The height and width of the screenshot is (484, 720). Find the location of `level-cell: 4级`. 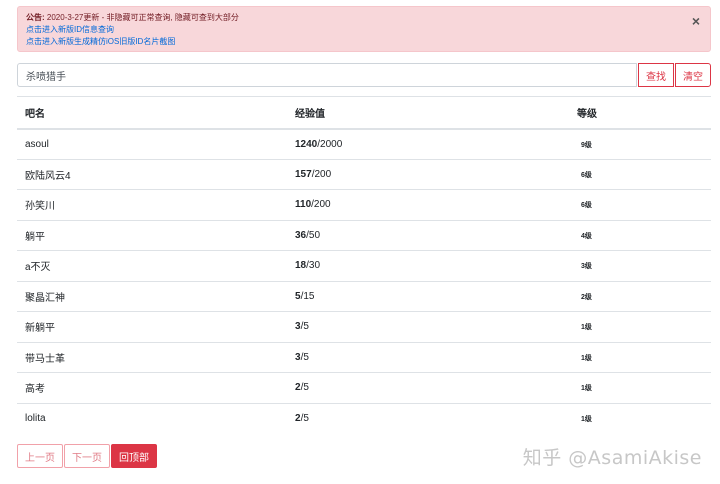

level-cell: 4级 is located at coordinates (640, 235).